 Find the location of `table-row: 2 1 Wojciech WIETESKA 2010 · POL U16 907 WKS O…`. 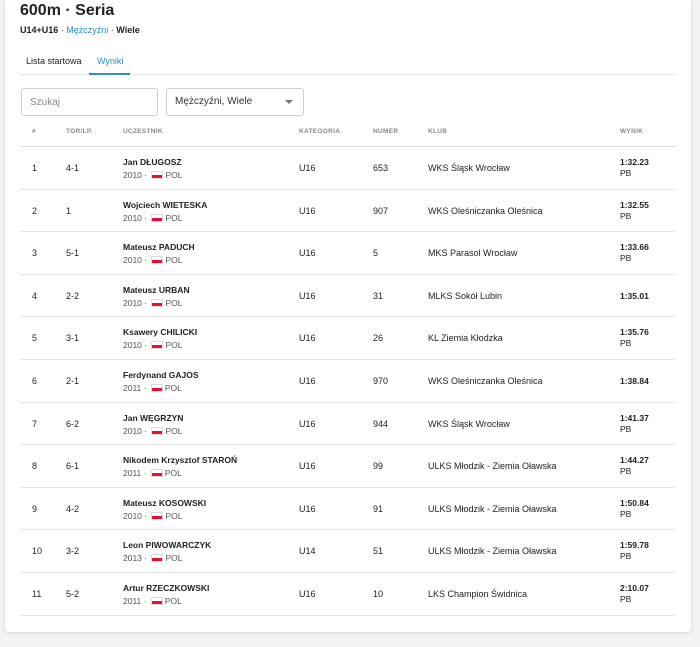

table-row: 2 1 Wojciech WIETESKA 2010 · POL U16 907 WKS O… is located at coordinates (347, 211).